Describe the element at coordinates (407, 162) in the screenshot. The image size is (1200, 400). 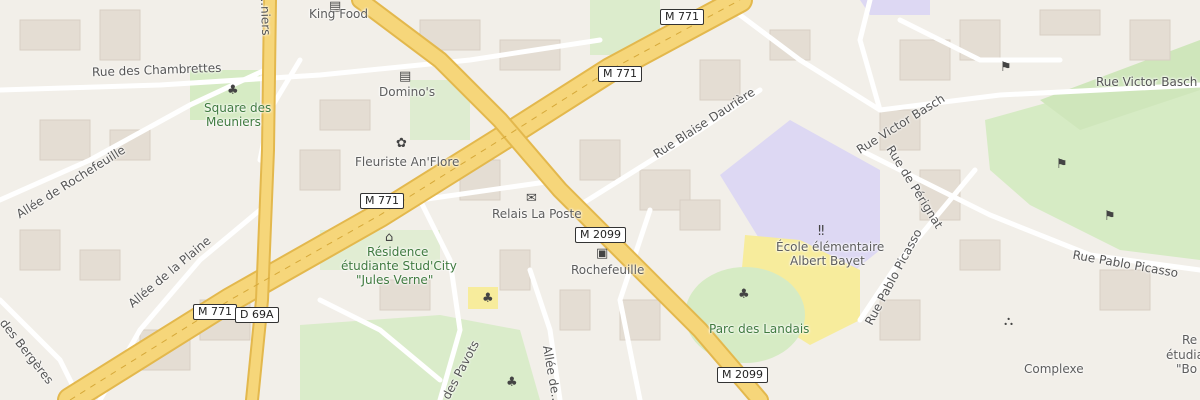
I see `poi-label-fleuriste: Fleuriste An'Flore` at that location.